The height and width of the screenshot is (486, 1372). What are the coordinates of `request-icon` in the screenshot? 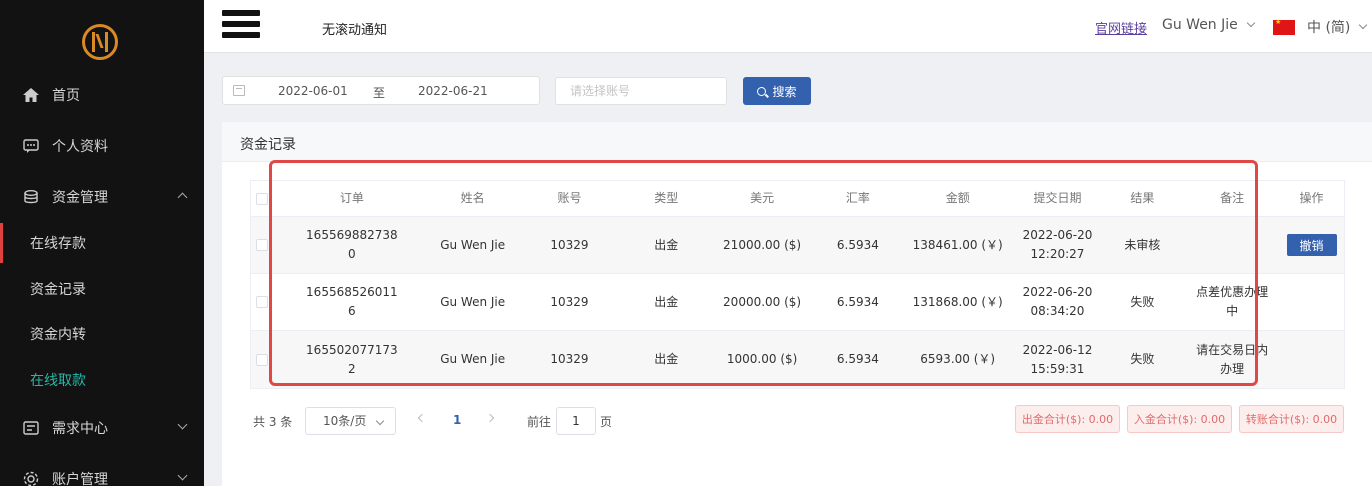 It's located at (31, 428).